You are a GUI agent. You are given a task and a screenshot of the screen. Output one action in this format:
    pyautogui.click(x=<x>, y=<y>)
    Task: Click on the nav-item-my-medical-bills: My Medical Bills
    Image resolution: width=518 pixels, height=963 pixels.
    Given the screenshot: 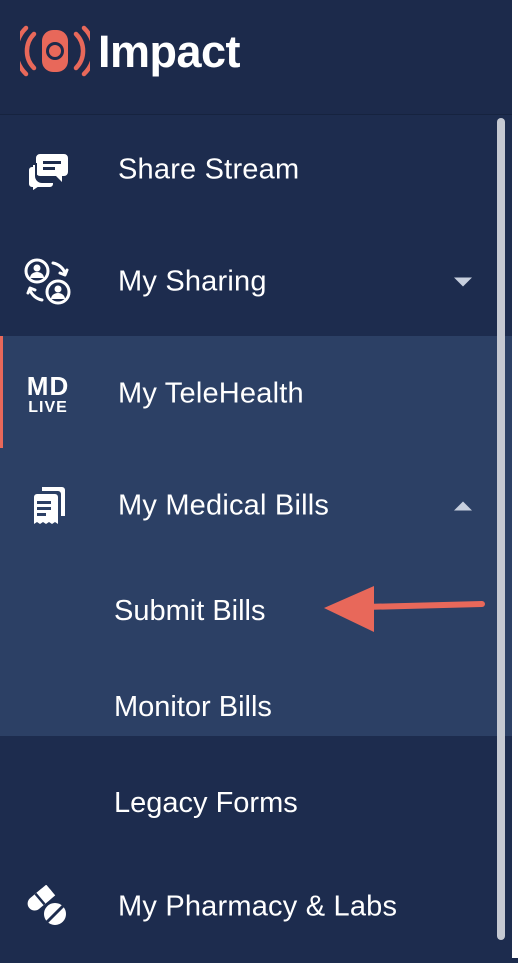 What is the action you would take?
    pyautogui.click(x=248, y=506)
    